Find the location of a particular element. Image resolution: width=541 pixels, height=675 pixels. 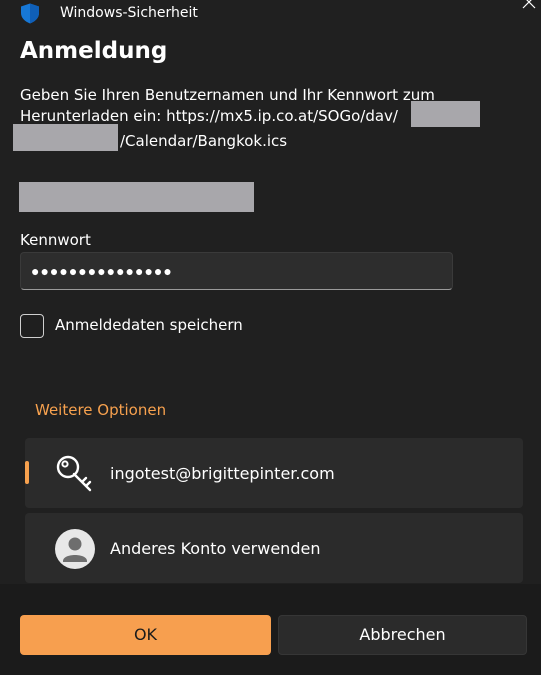

remember-checkbox is located at coordinates (32, 326).